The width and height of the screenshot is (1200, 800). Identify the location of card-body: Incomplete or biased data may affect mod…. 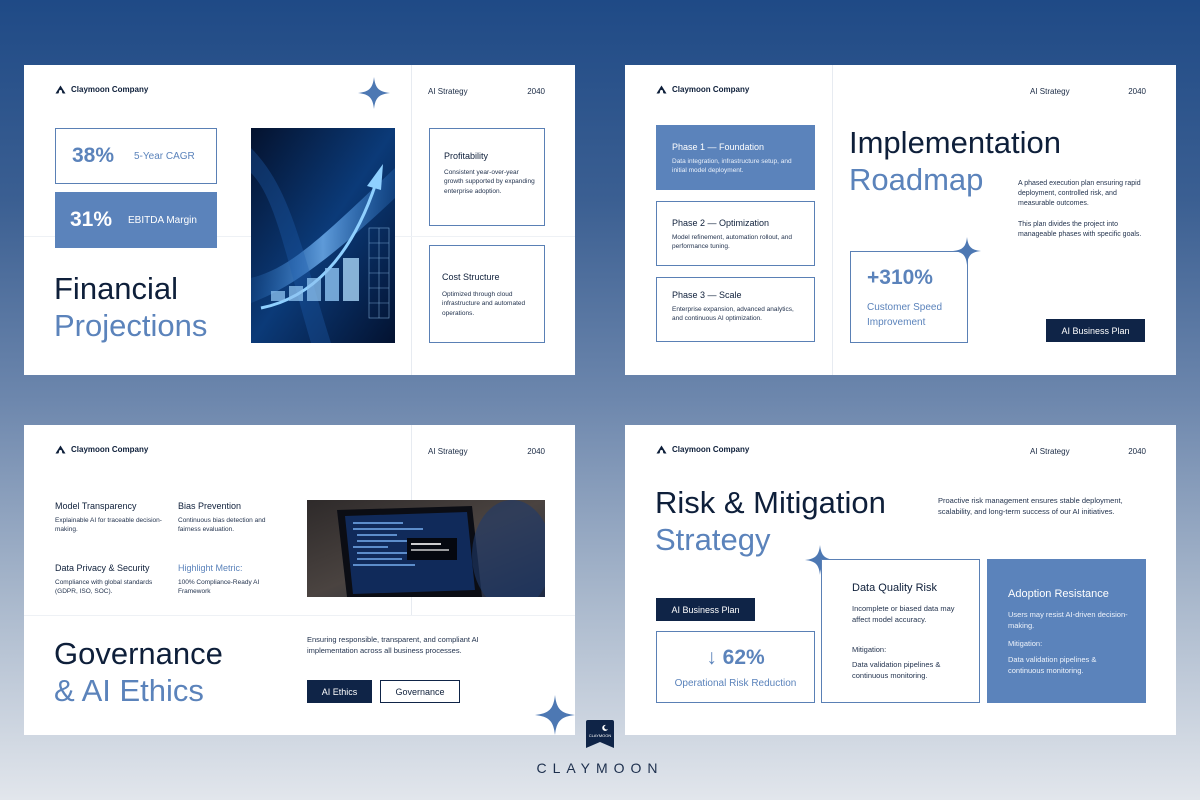
(903, 614).